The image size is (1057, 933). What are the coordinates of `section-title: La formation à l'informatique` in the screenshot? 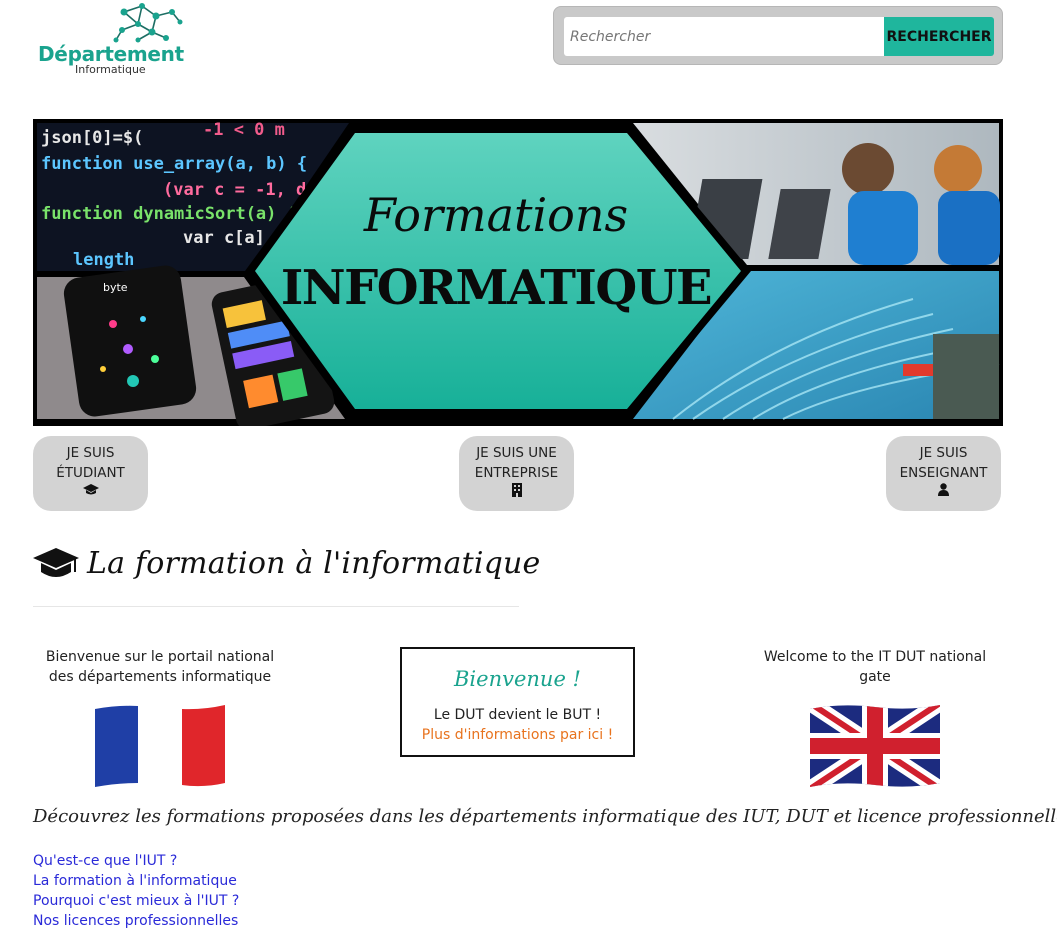 It's located at (314, 563).